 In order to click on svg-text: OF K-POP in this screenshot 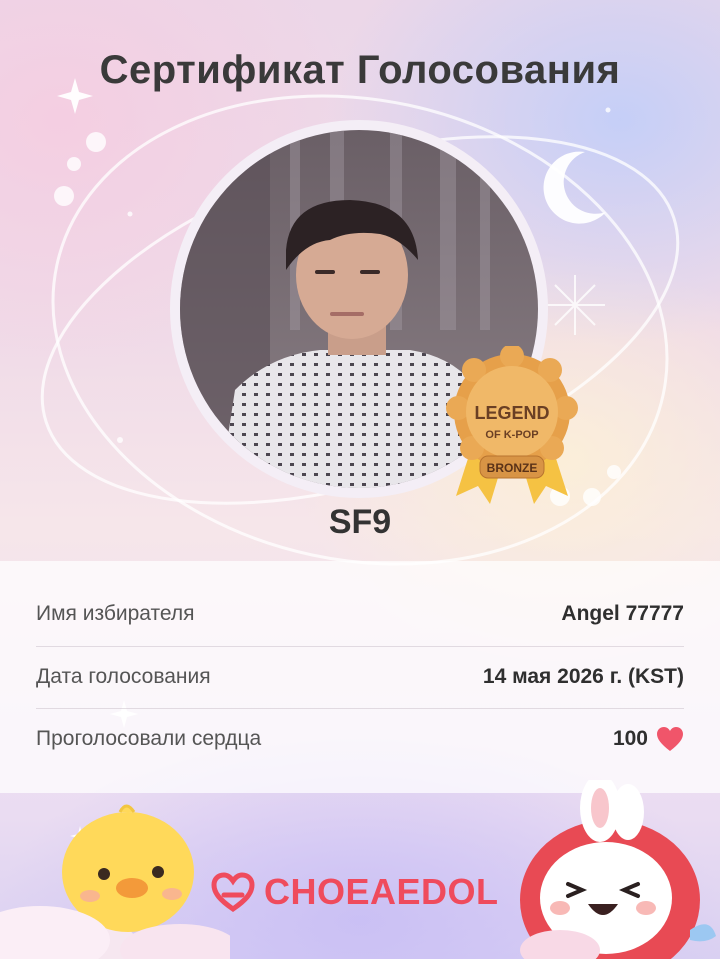, I will do `click(511, 435)`.